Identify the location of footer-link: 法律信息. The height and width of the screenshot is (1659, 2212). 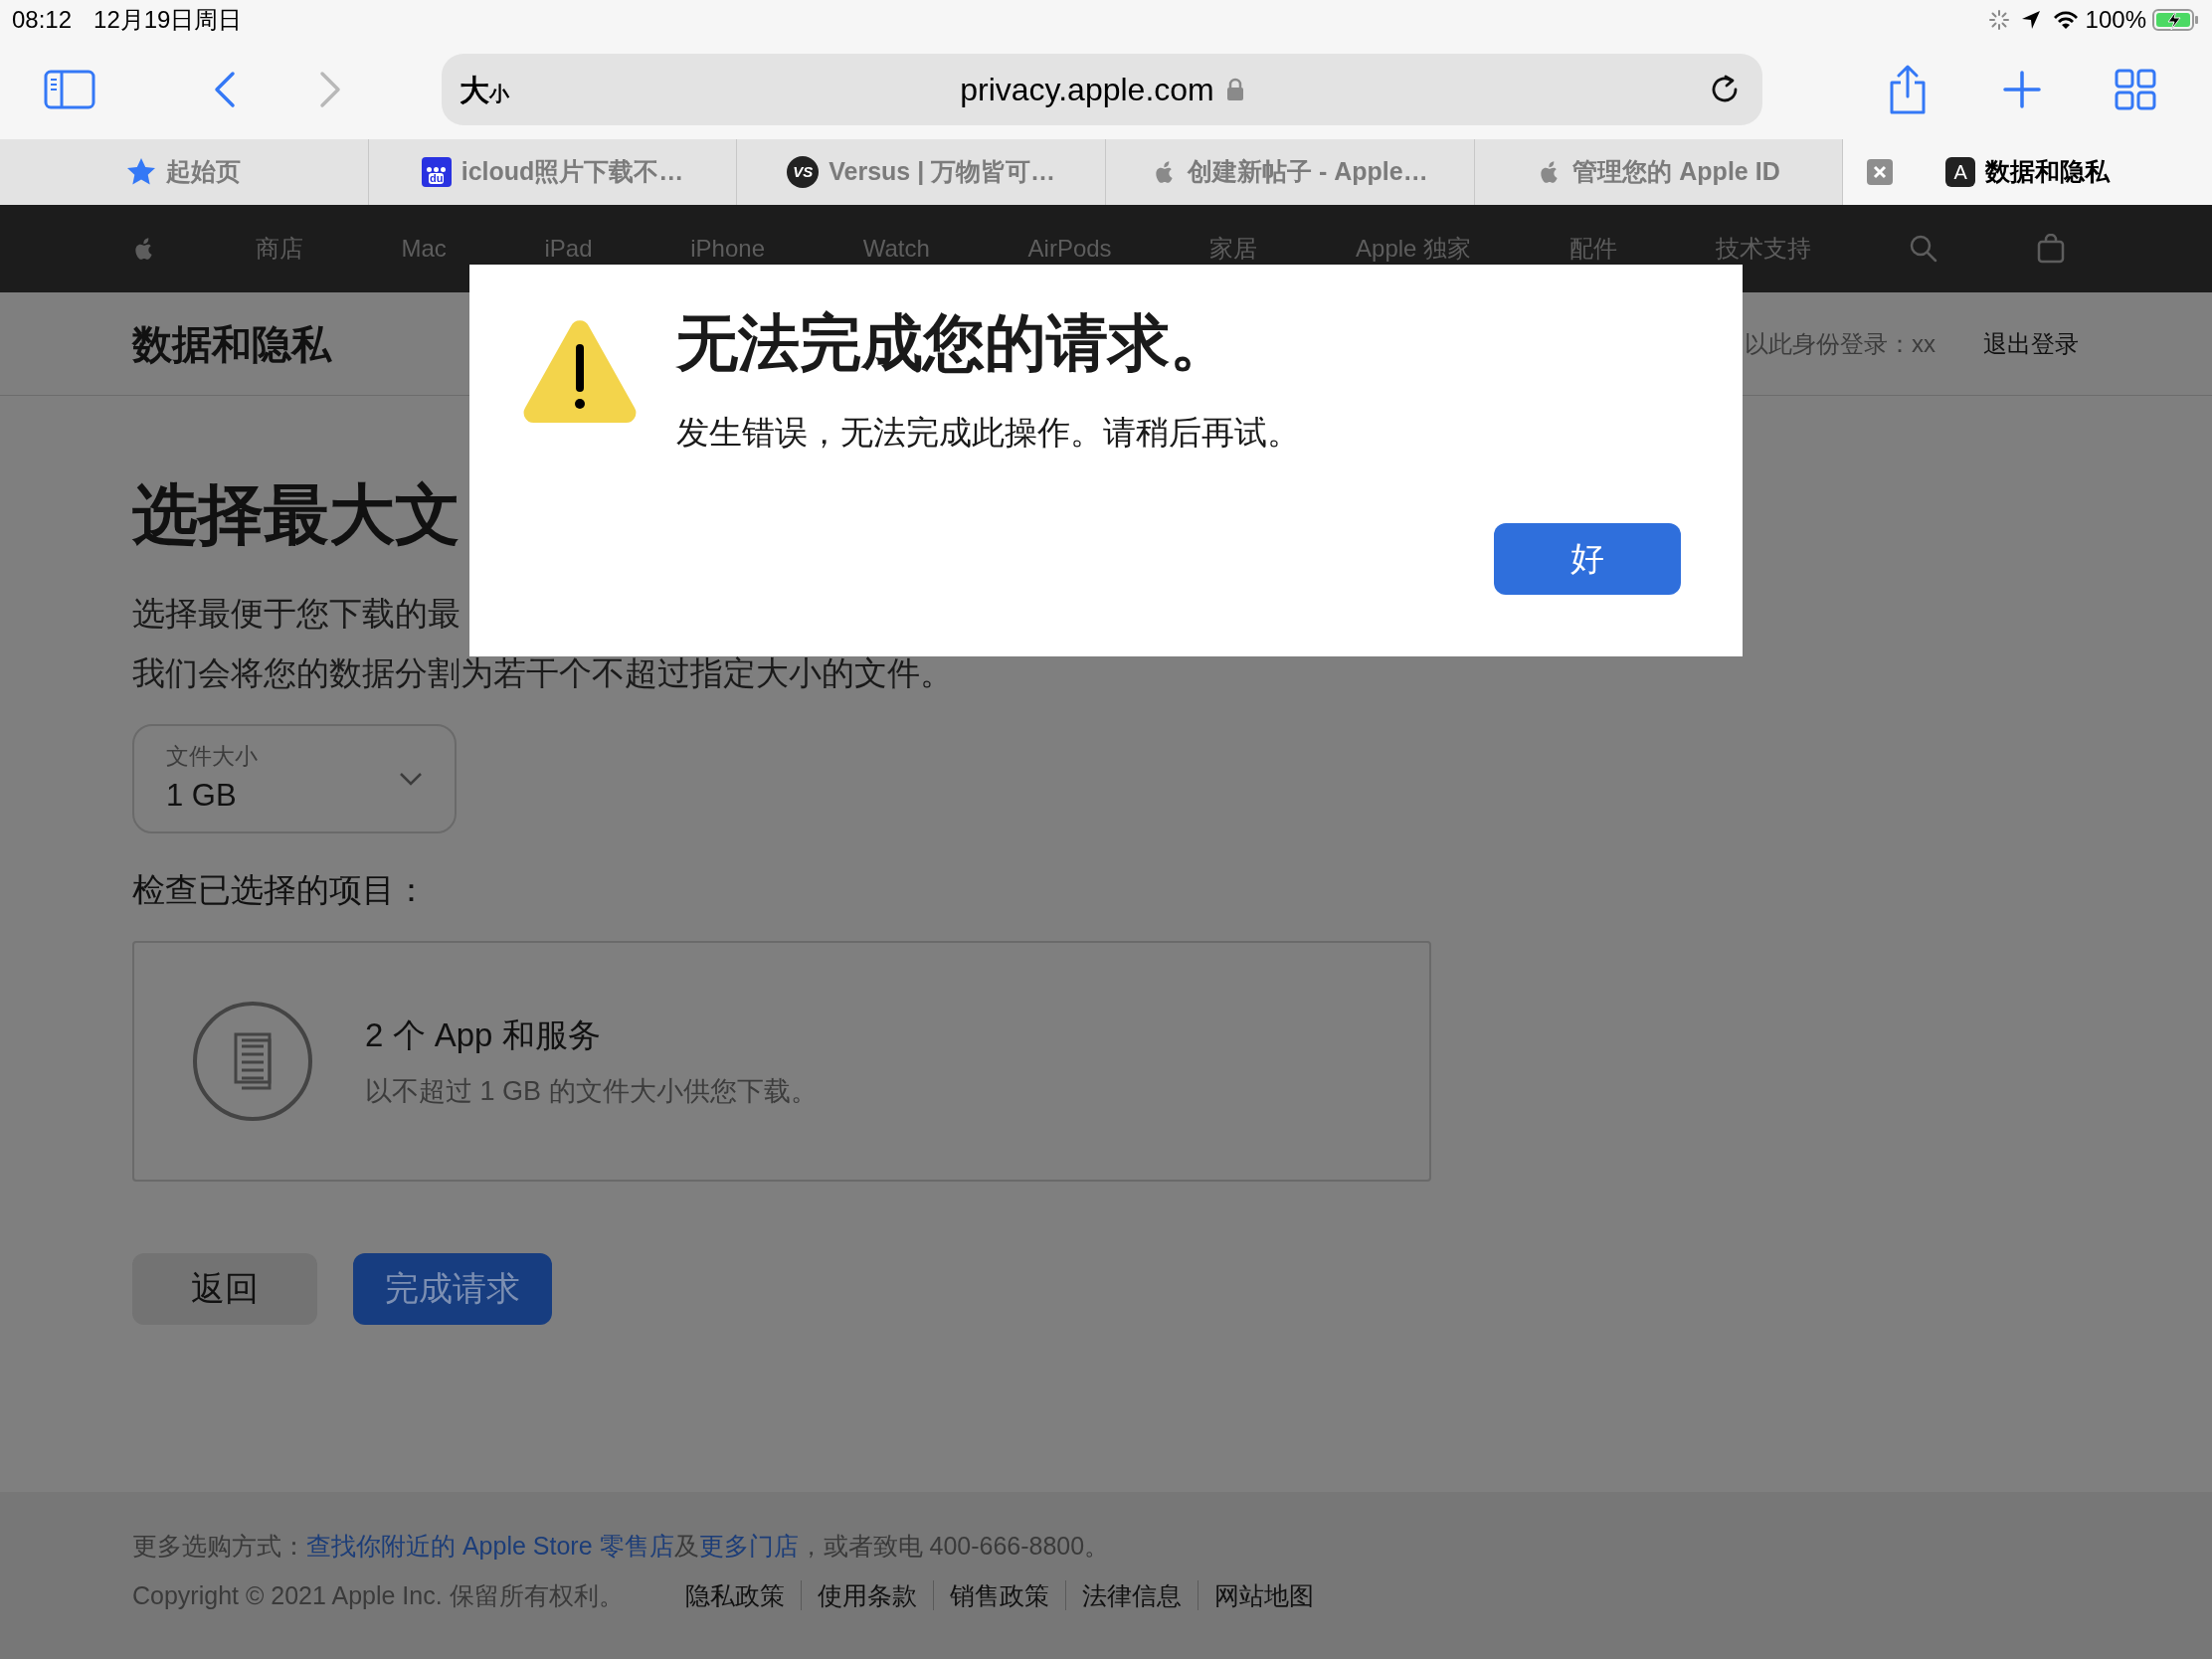
(1131, 1595).